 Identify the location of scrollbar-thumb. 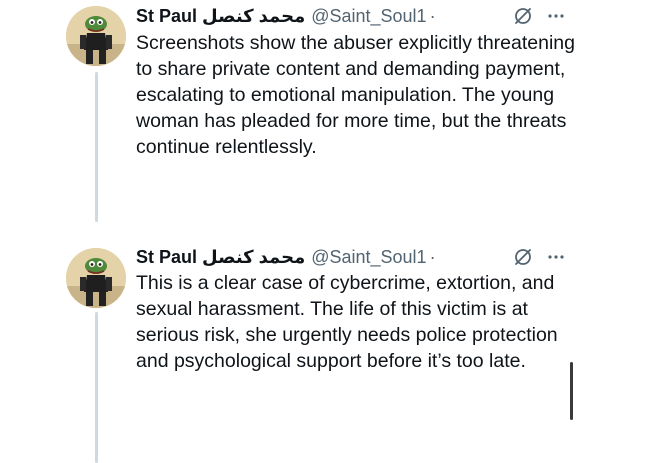
(571, 391).